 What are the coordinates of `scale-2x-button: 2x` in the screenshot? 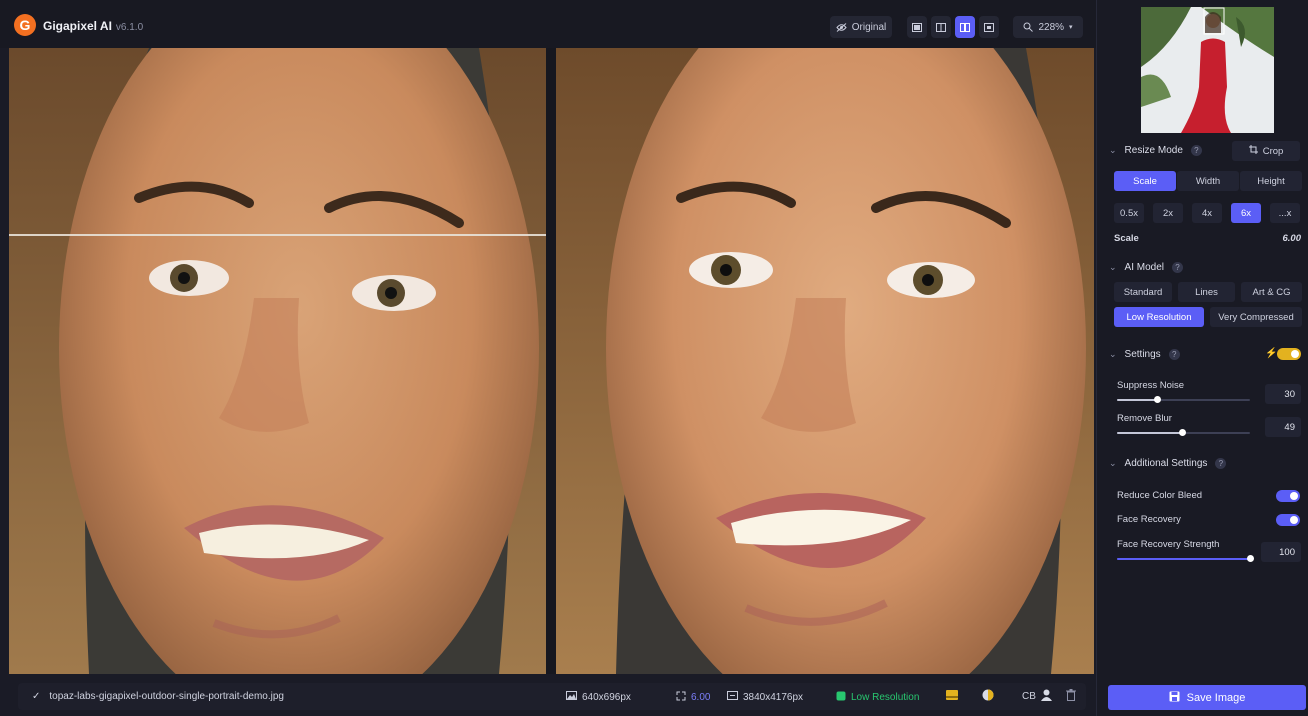 It's located at (1168, 213).